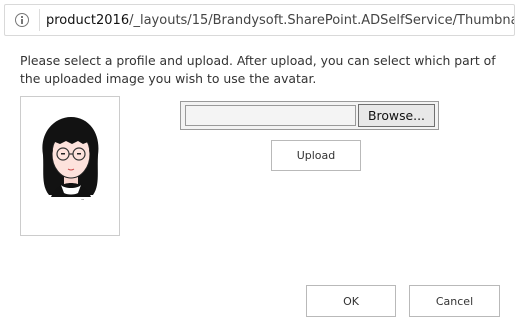  What do you see at coordinates (22, 20) in the screenshot?
I see `info-icon` at bounding box center [22, 20].